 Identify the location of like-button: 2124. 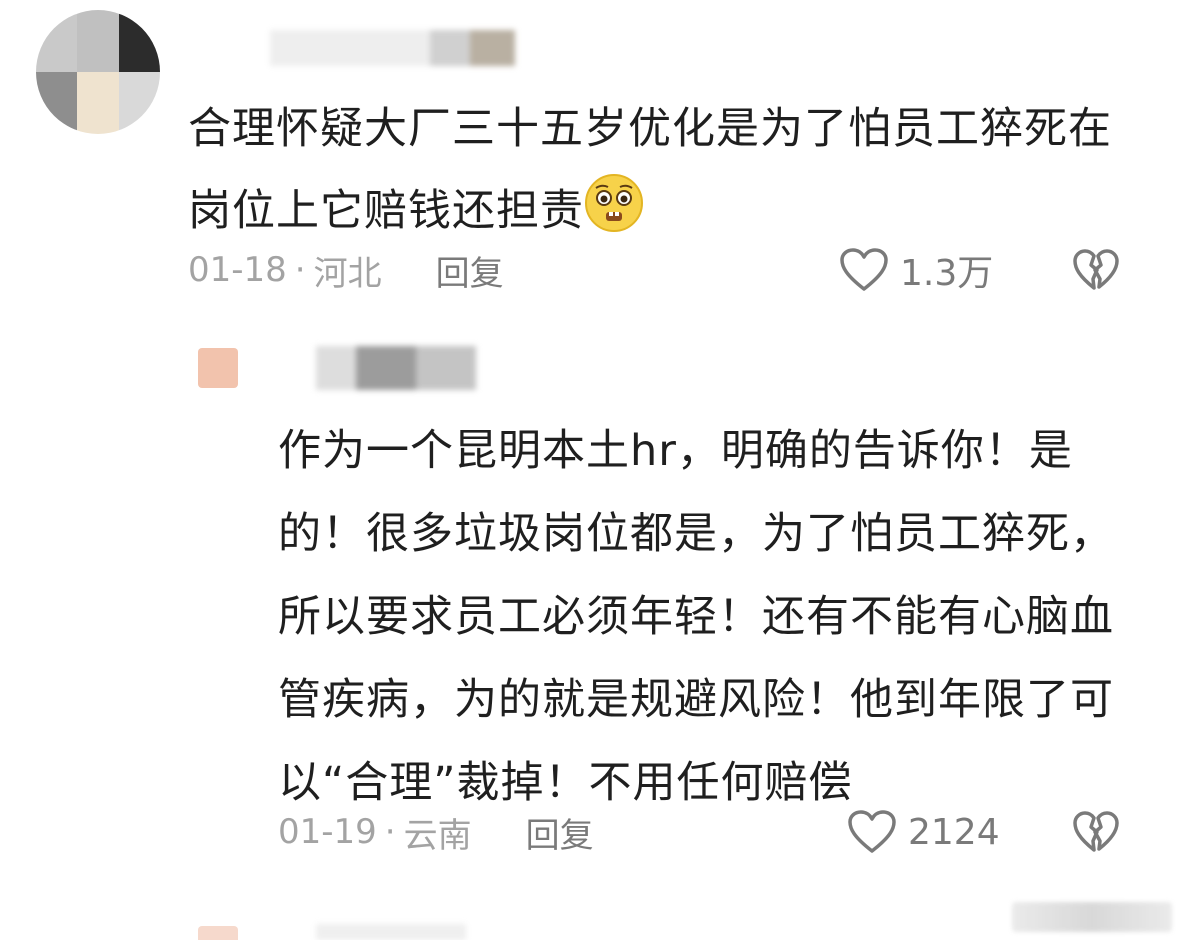
(923, 832).